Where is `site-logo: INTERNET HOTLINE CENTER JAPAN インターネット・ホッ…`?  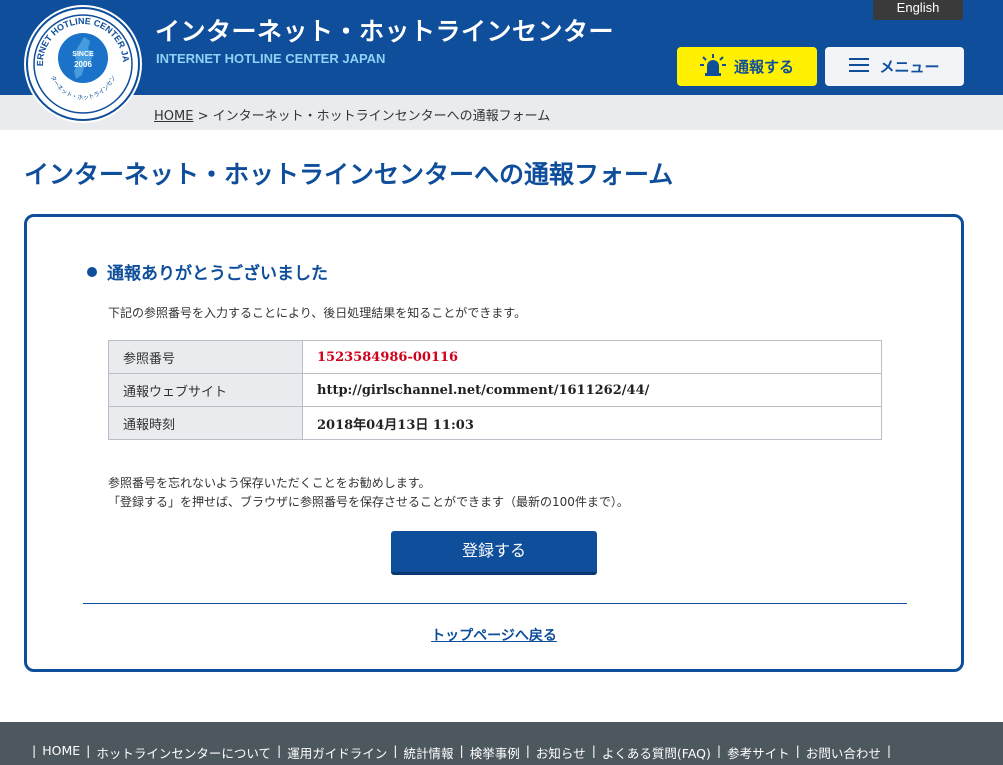
site-logo: INTERNET HOTLINE CENTER JAPAN インターネット・ホッ… is located at coordinates (83, 64).